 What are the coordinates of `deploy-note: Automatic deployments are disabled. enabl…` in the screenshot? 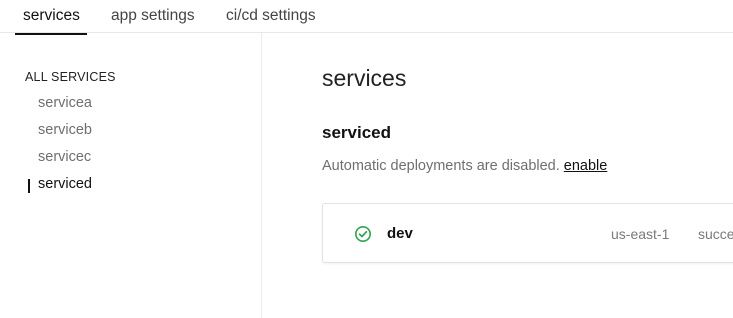 It's located at (464, 166).